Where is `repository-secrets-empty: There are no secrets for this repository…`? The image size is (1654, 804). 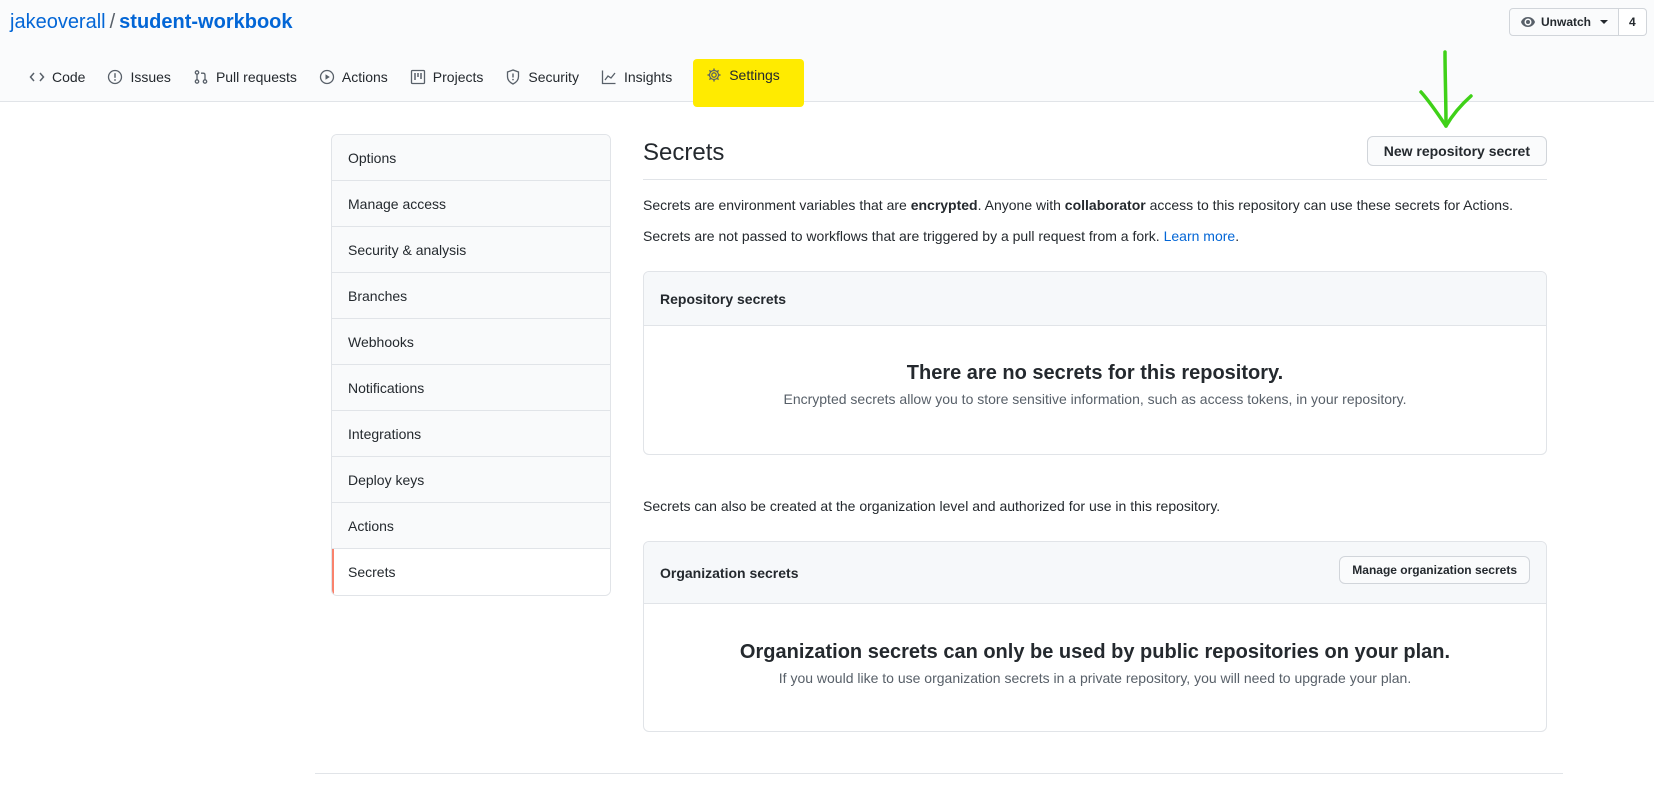
repository-secrets-empty: There are no secrets for this repository… is located at coordinates (1095, 366).